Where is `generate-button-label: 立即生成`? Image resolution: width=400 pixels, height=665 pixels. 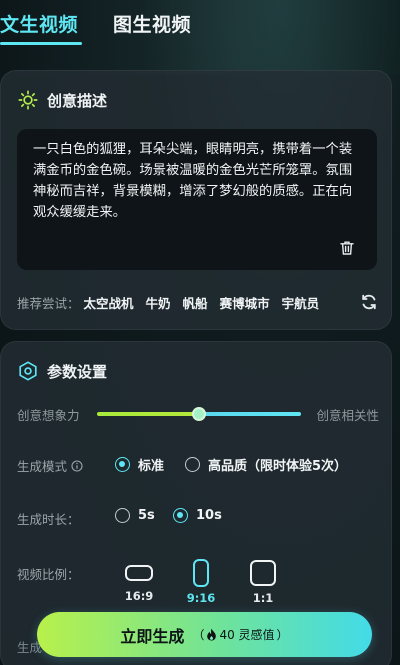 generate-button-label: 立即生成 is located at coordinates (152, 636).